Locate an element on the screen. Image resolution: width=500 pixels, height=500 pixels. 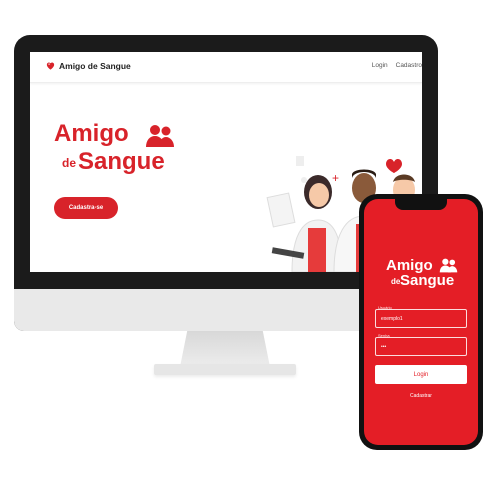
register-link: Cadastrar is located at coordinates (421, 396).